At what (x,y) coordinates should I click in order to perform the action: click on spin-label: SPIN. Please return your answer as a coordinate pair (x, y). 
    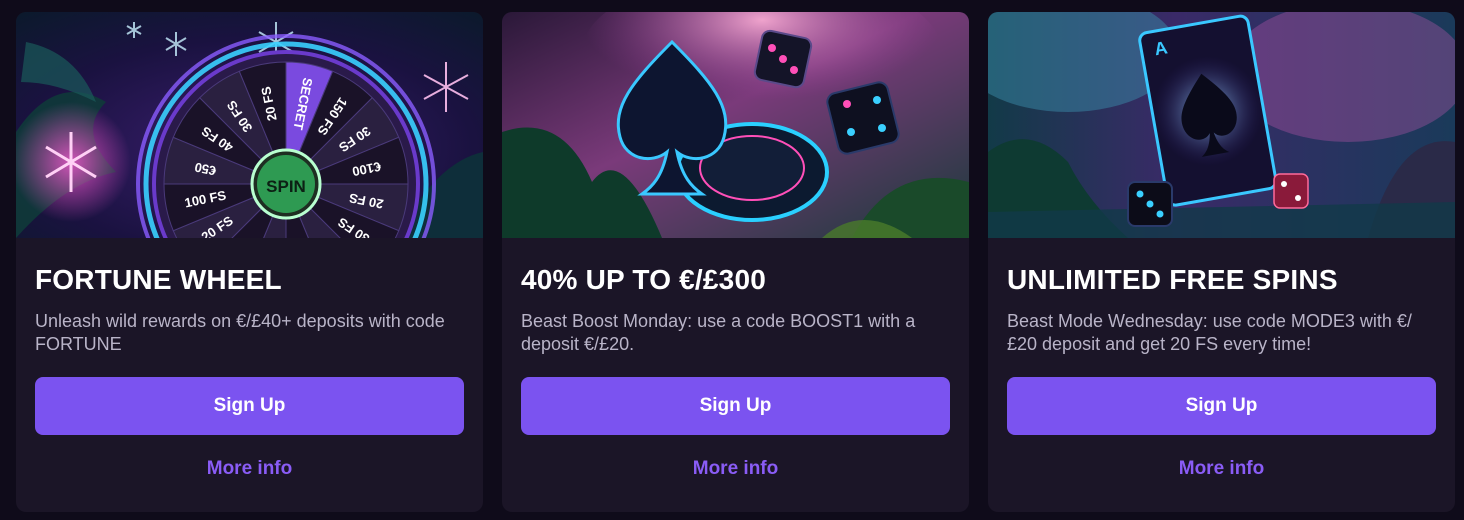
    Looking at the image, I should click on (286, 186).